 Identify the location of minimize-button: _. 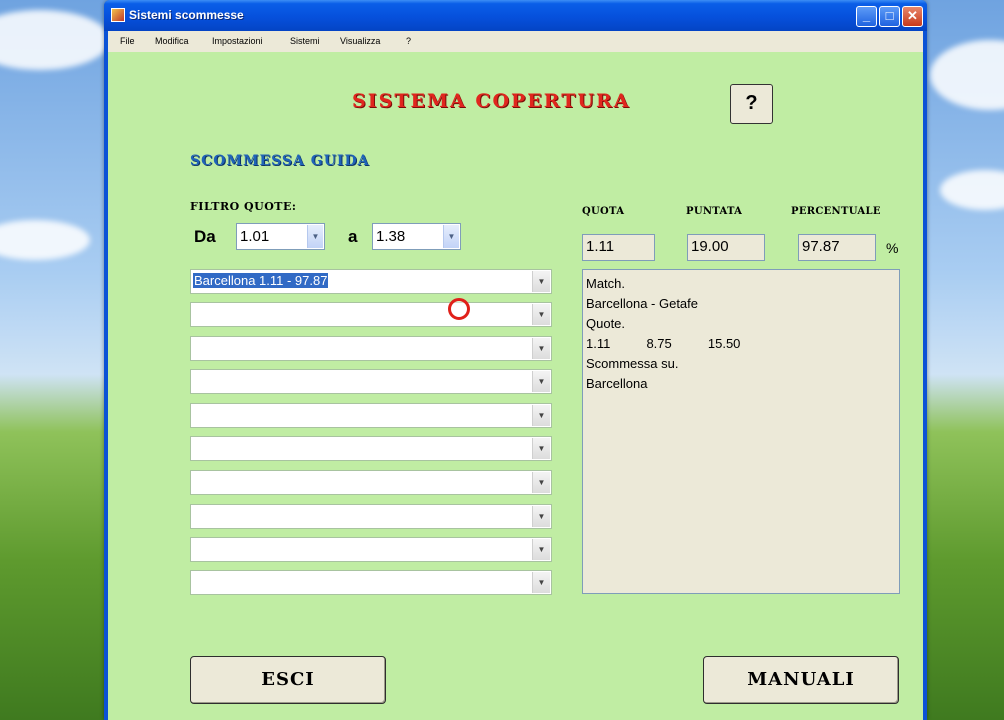
(866, 16).